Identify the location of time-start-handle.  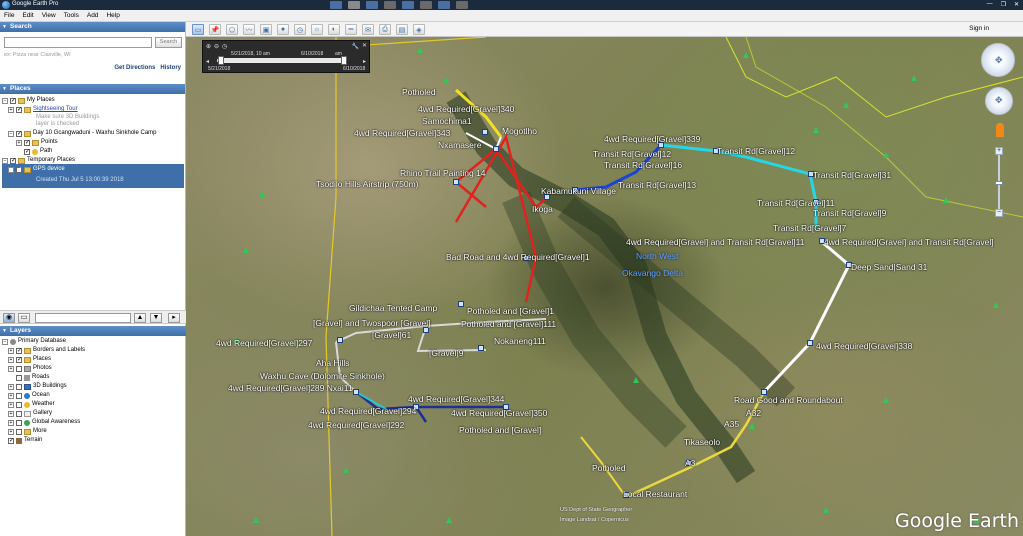
(221, 60).